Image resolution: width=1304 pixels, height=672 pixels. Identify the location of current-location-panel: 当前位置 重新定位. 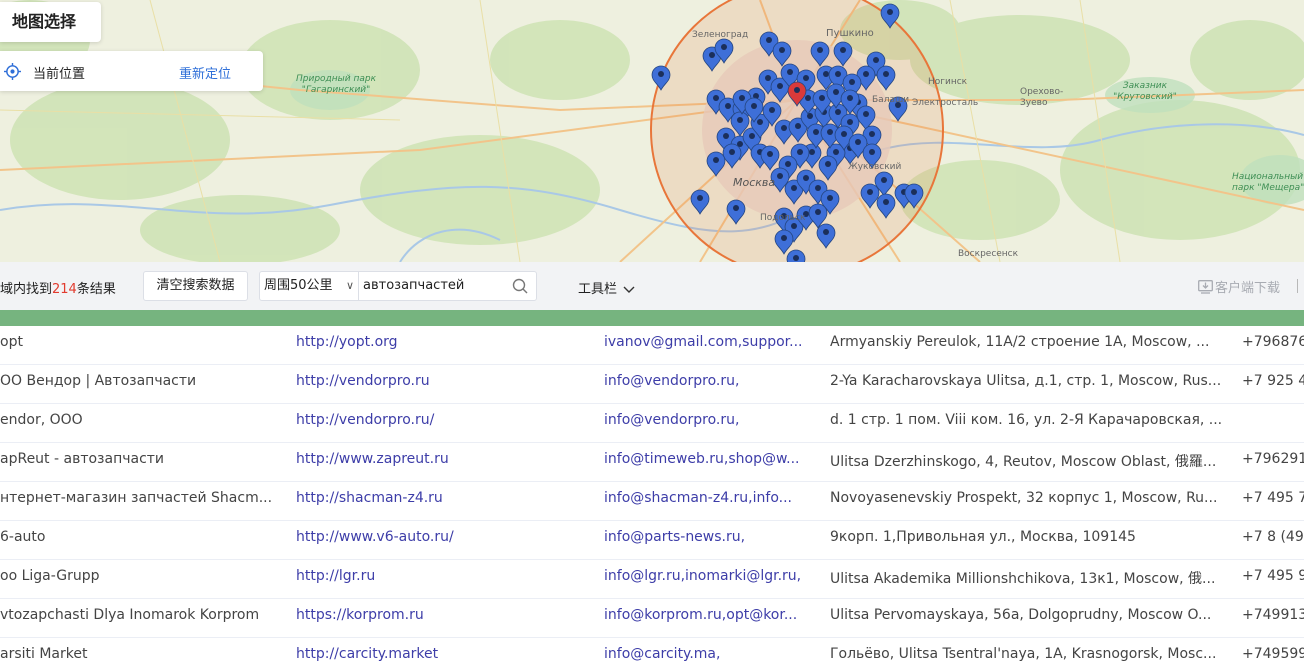
(131, 71).